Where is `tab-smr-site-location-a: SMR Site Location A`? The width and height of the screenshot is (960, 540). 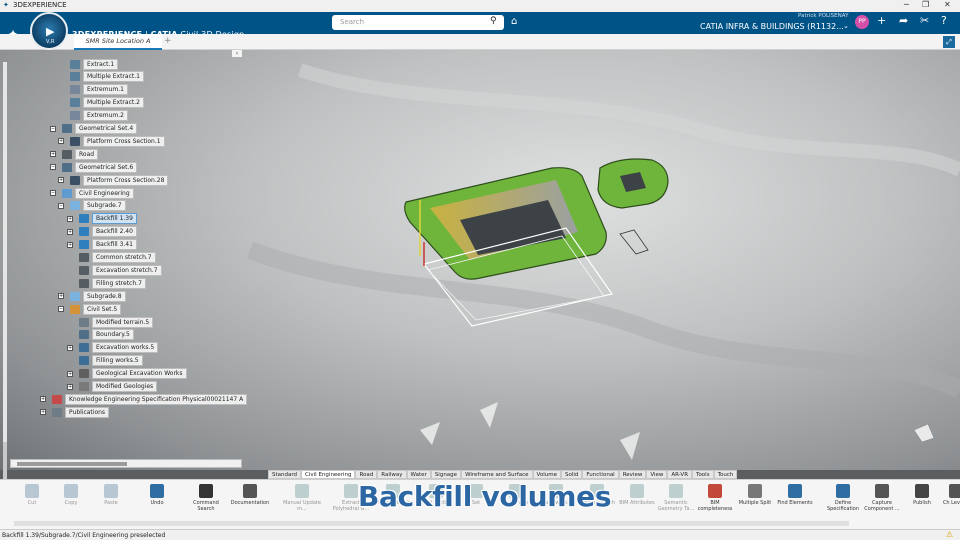
tab-smr-site-location-a: SMR Site Location A is located at coordinates (118, 42).